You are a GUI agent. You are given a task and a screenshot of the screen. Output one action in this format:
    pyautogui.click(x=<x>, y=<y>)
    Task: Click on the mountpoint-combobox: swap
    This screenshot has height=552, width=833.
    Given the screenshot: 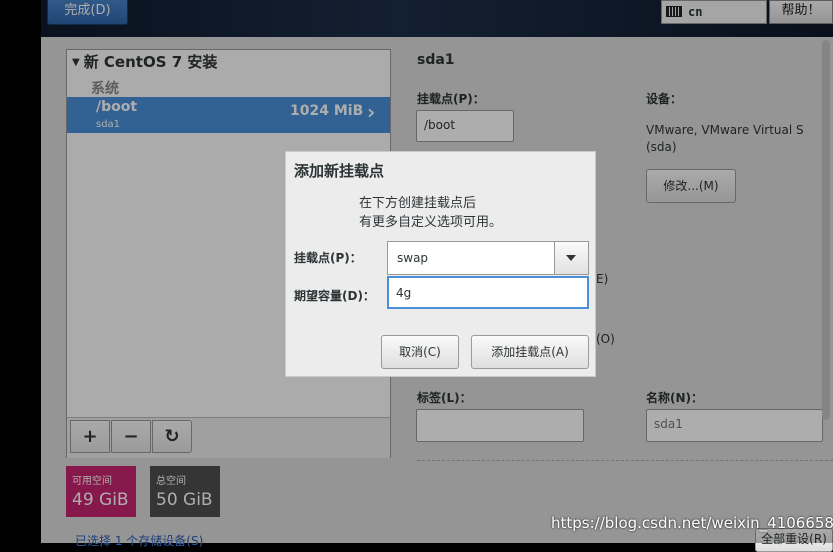 What is the action you would take?
    pyautogui.click(x=488, y=258)
    